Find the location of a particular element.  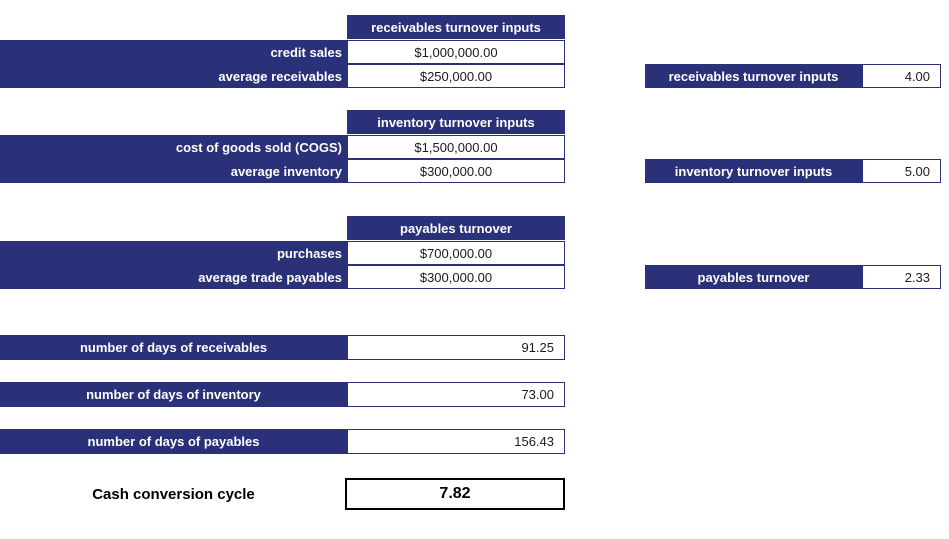

result-value-receivables-turnover: 4.00 is located at coordinates (901, 76).